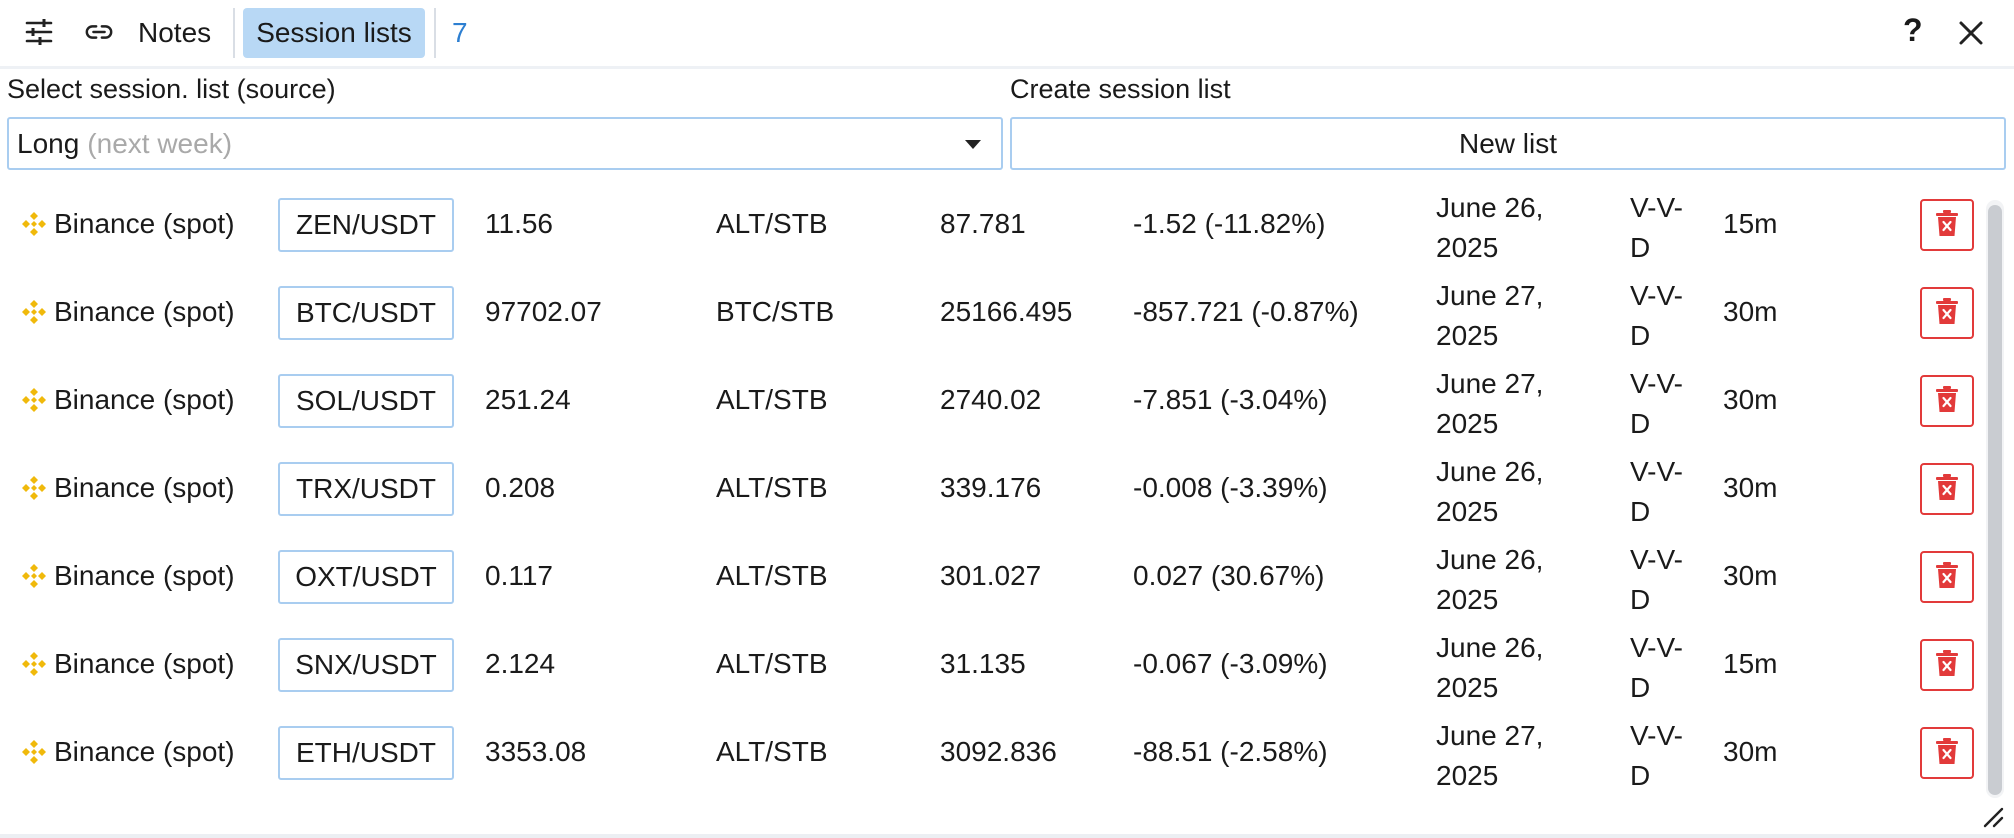  Describe the element at coordinates (366, 225) in the screenshot. I see `pair-button: ZEN/USDT` at that location.